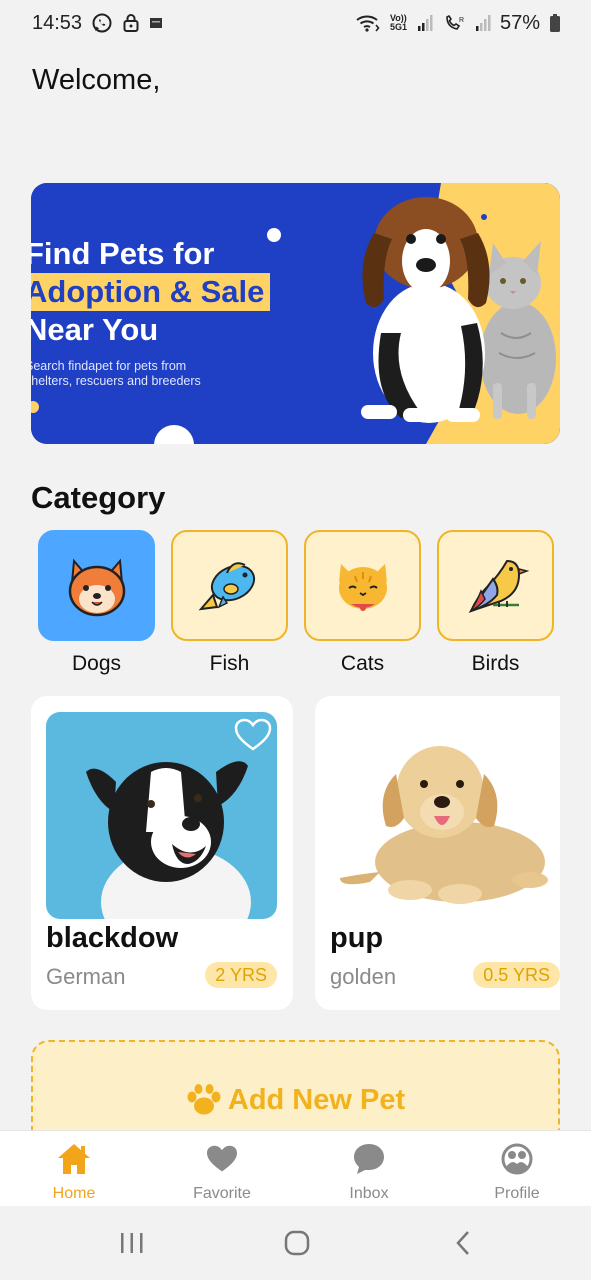  Describe the element at coordinates (109, 366) in the screenshot. I see `banner-subtitle-line1: Search findapet for pets from` at that location.